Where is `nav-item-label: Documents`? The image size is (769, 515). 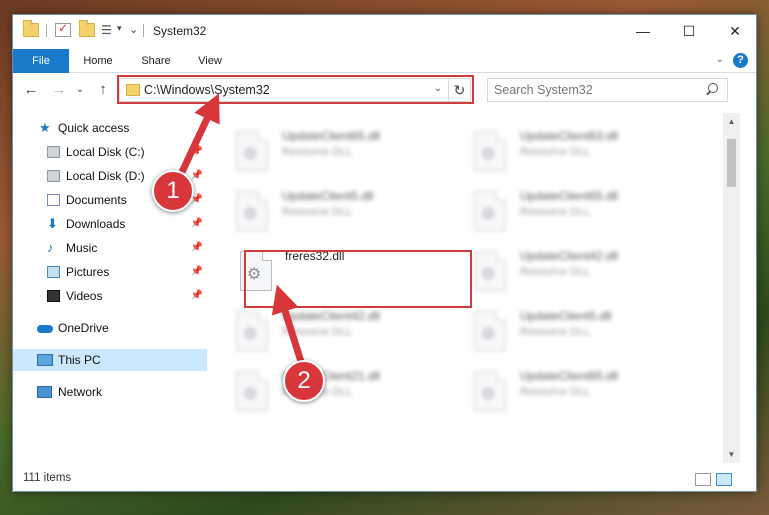
nav-item-label: Documents is located at coordinates (96, 200).